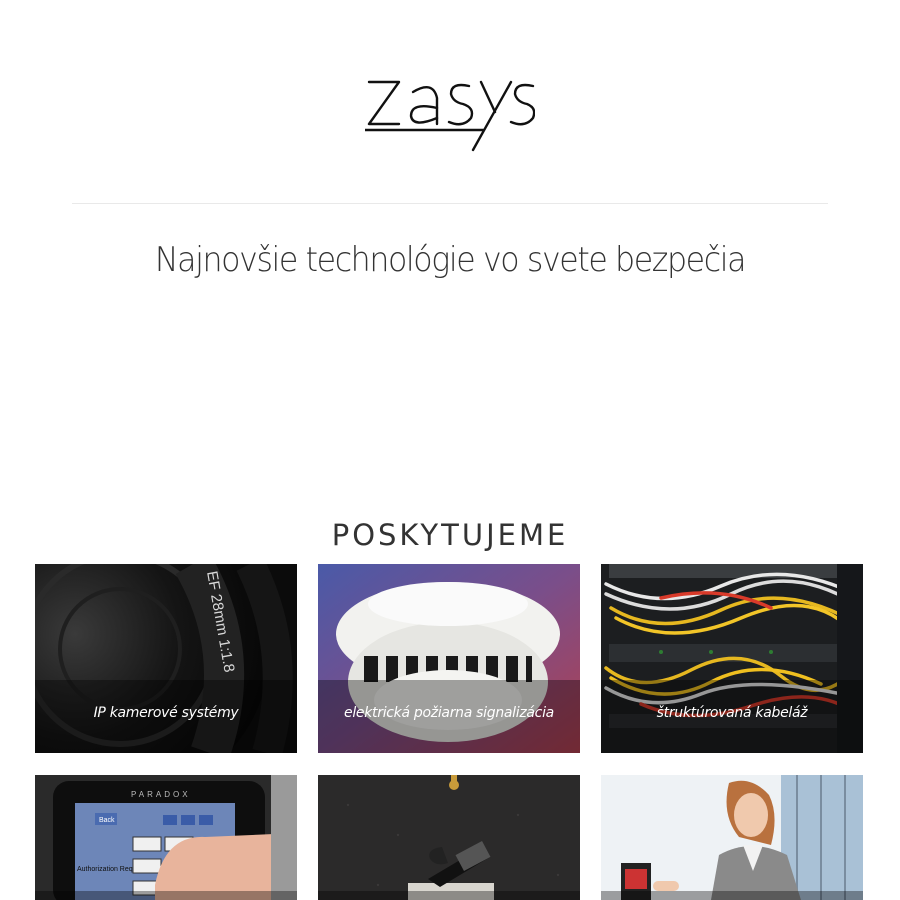  I want to click on tagline: Najnovšie technológie vo svete bezpečia, so click(450, 260).